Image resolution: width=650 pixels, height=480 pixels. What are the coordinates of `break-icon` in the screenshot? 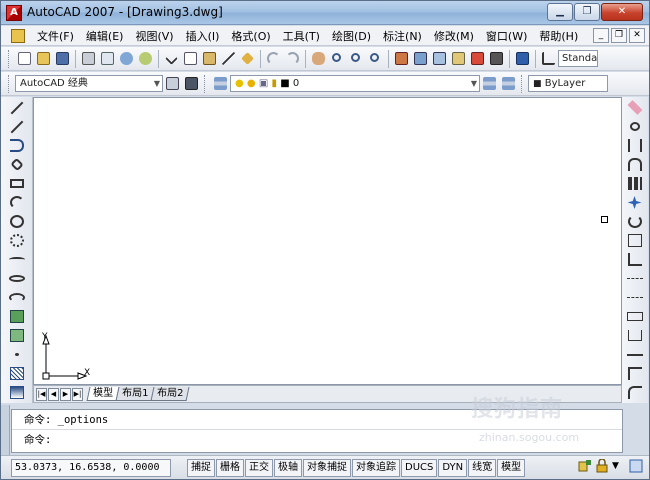 It's located at (635, 335).